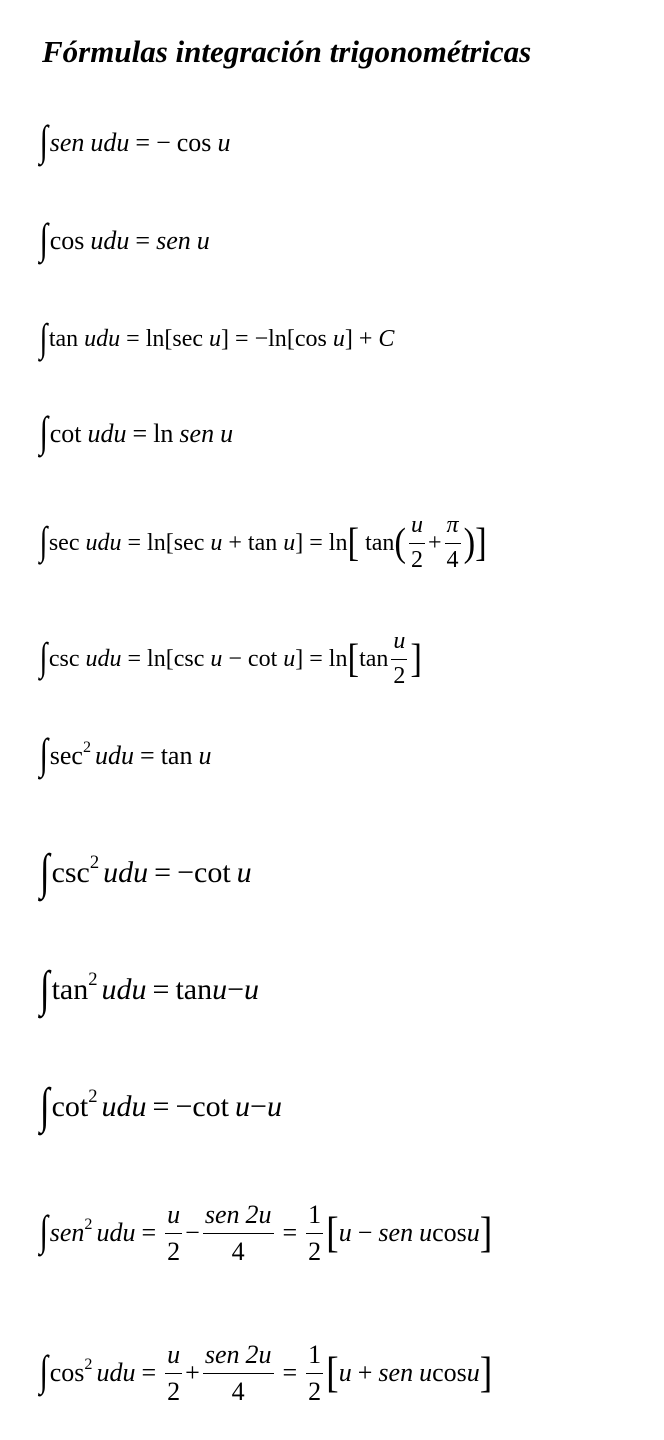  I want to click on formula-csc-squared: ∫ csc 2 udu = − cot u, so click(145, 871).